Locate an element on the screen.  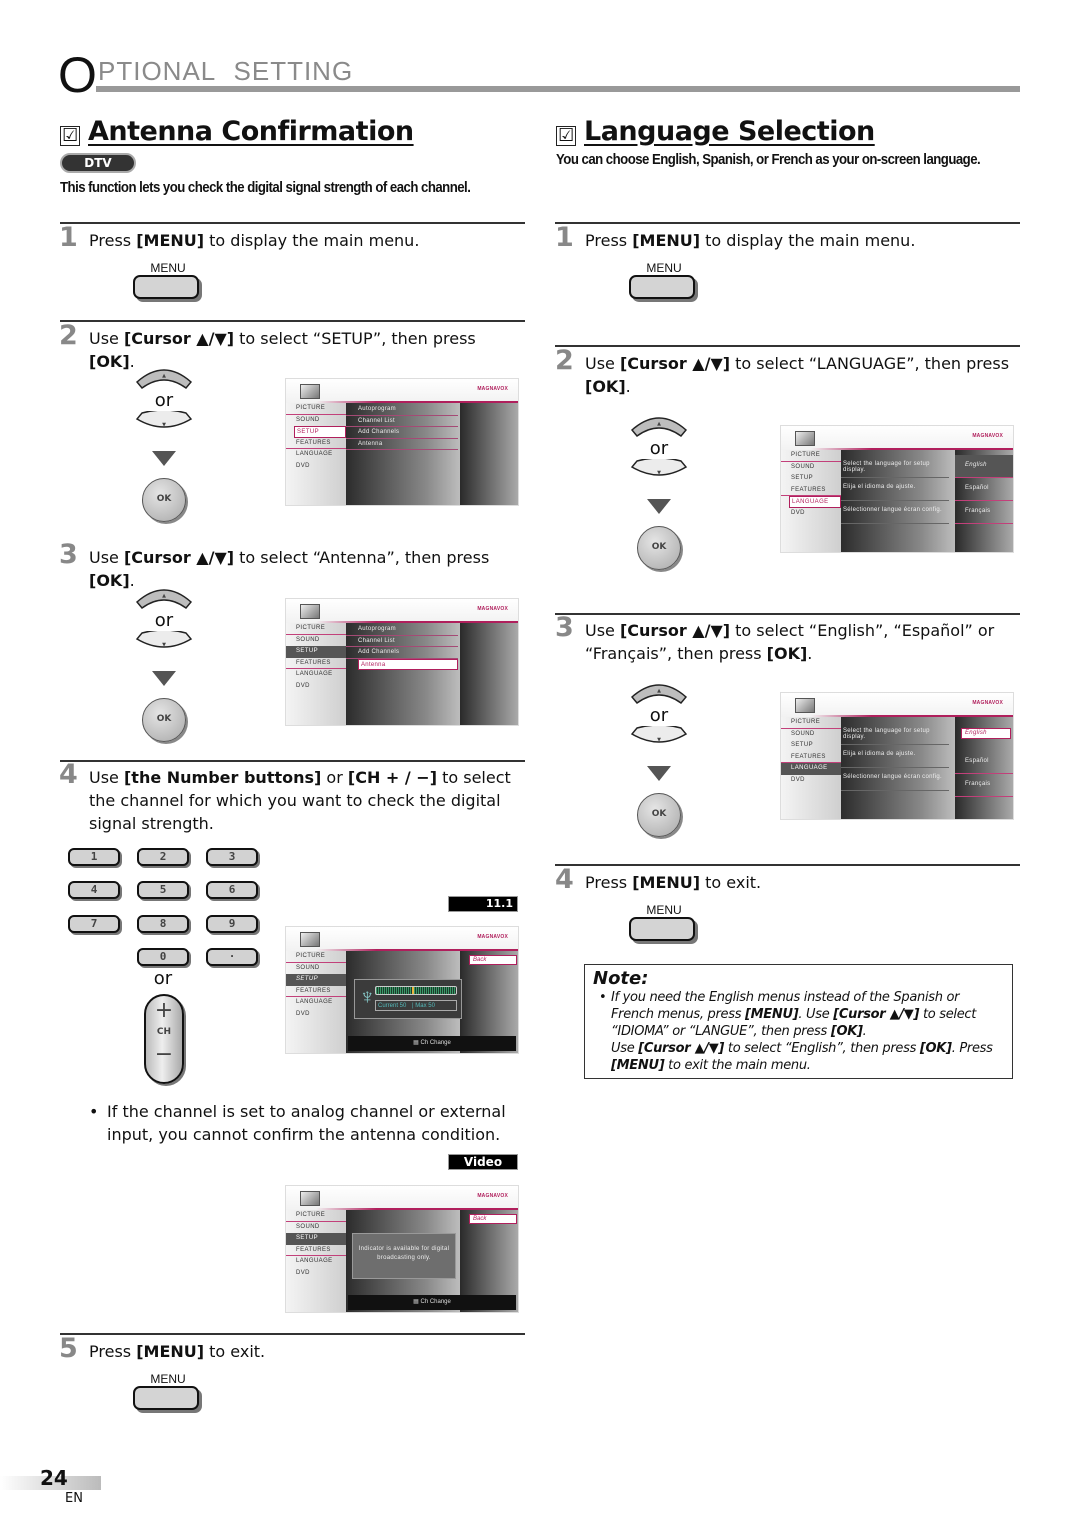
number-button-5: 5 is located at coordinates (163, 890).